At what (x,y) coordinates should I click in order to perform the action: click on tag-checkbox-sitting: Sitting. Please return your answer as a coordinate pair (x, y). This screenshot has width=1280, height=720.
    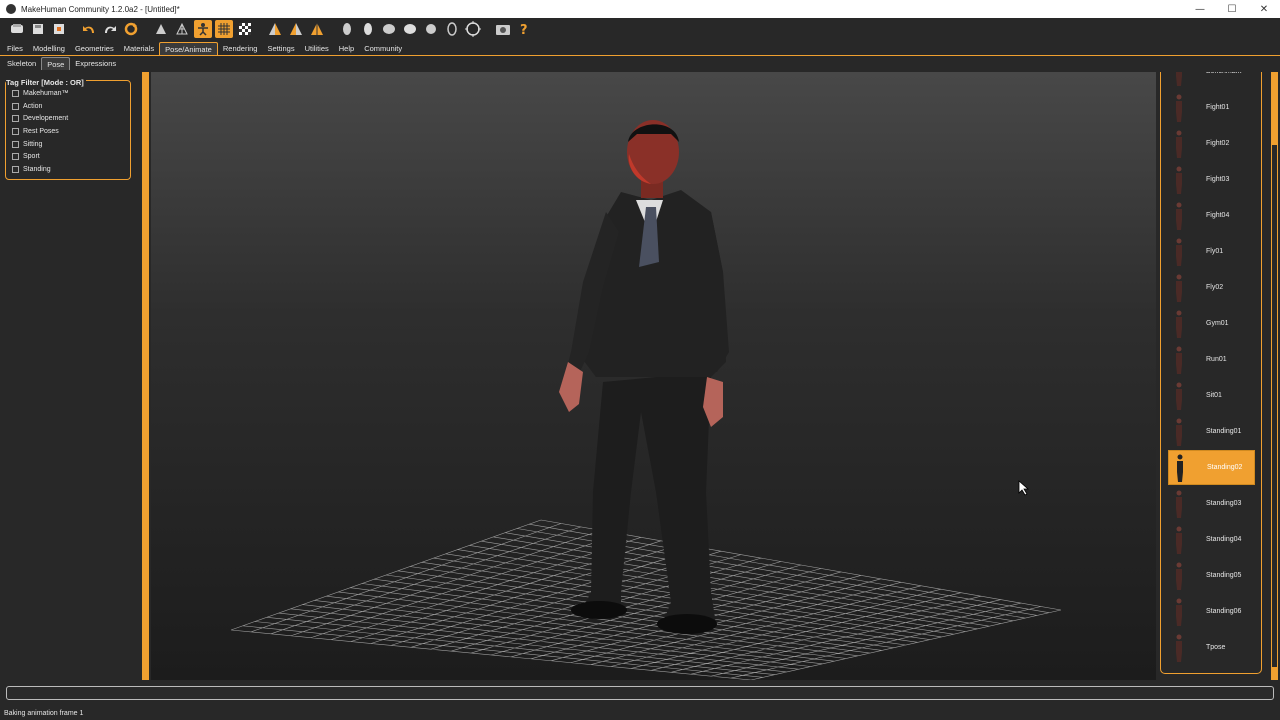
    Looking at the image, I should click on (40, 144).